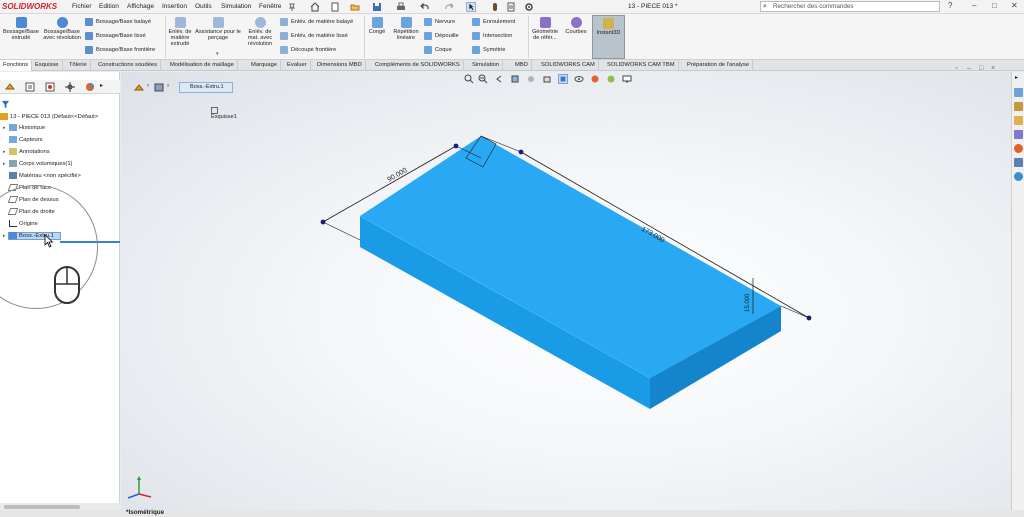  Describe the element at coordinates (82, 6) in the screenshot. I see `menu-fichier: Fichier` at that location.